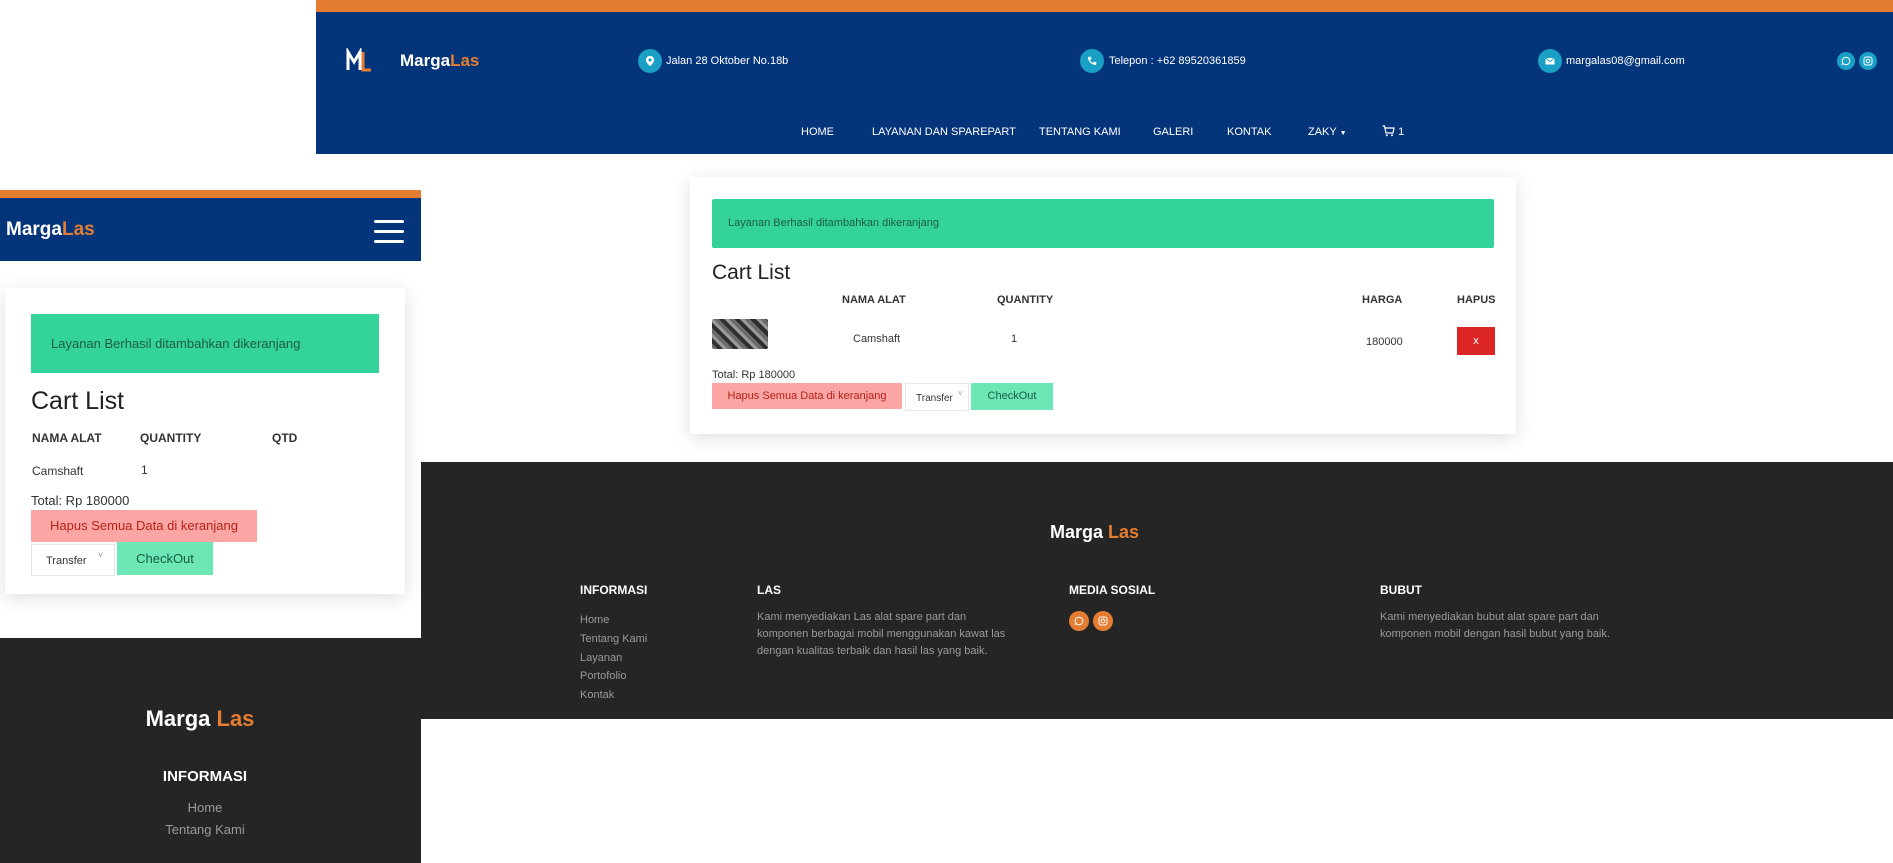 The image size is (1893, 863). I want to click on nav-cart: 1, so click(1393, 131).